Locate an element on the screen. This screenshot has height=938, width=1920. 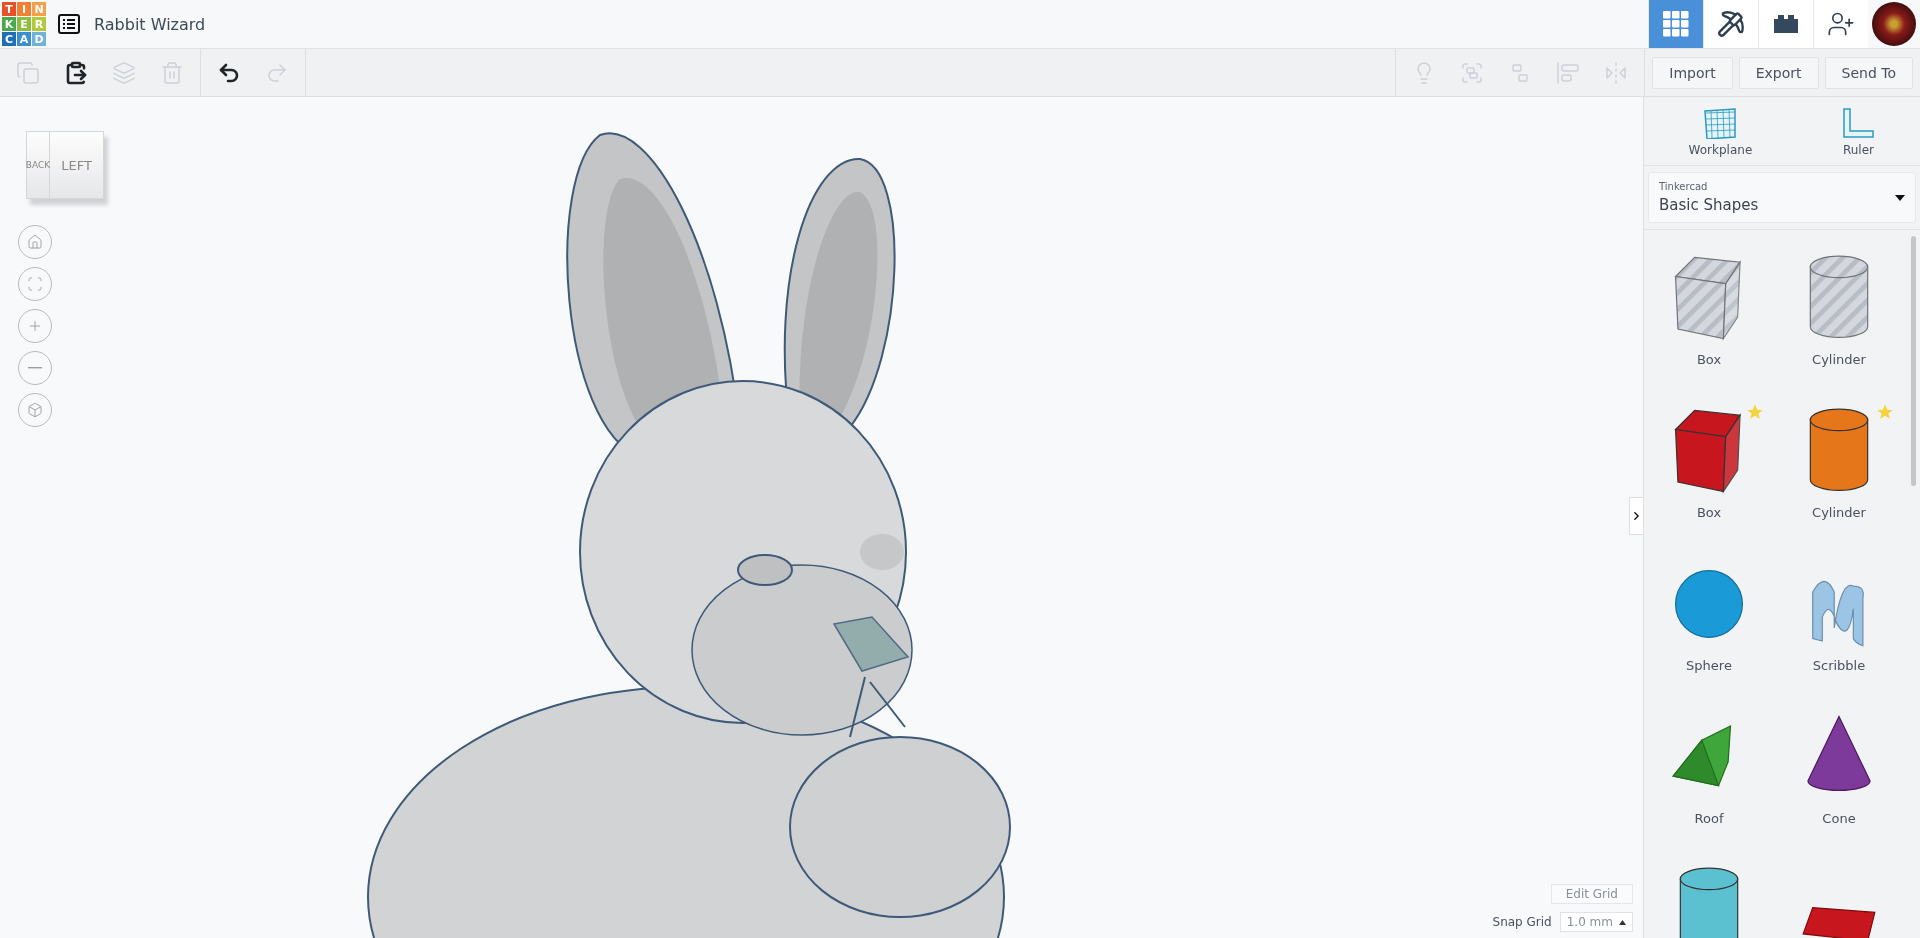
add-user-nav-button is located at coordinates (1840, 24).